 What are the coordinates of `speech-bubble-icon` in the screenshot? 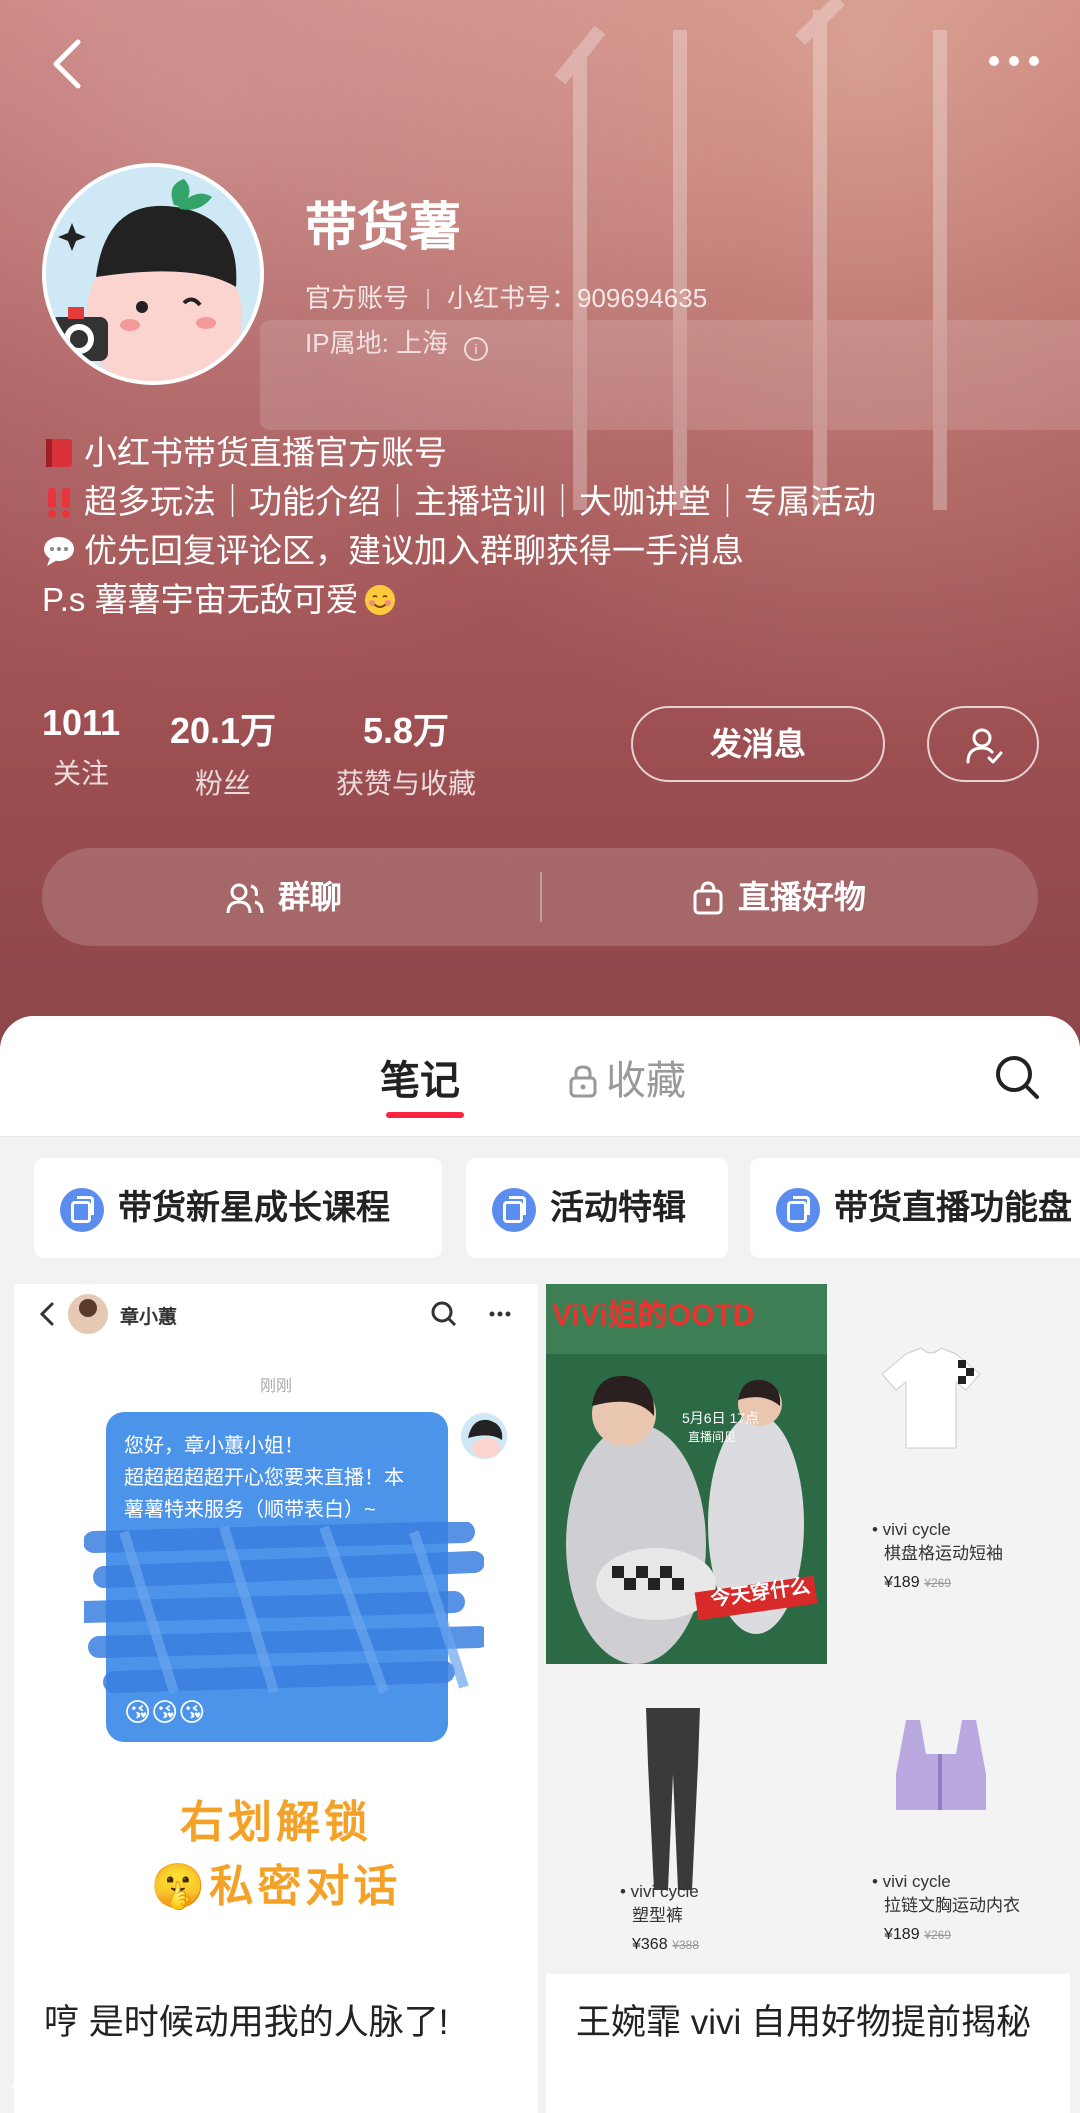 It's located at (59, 551).